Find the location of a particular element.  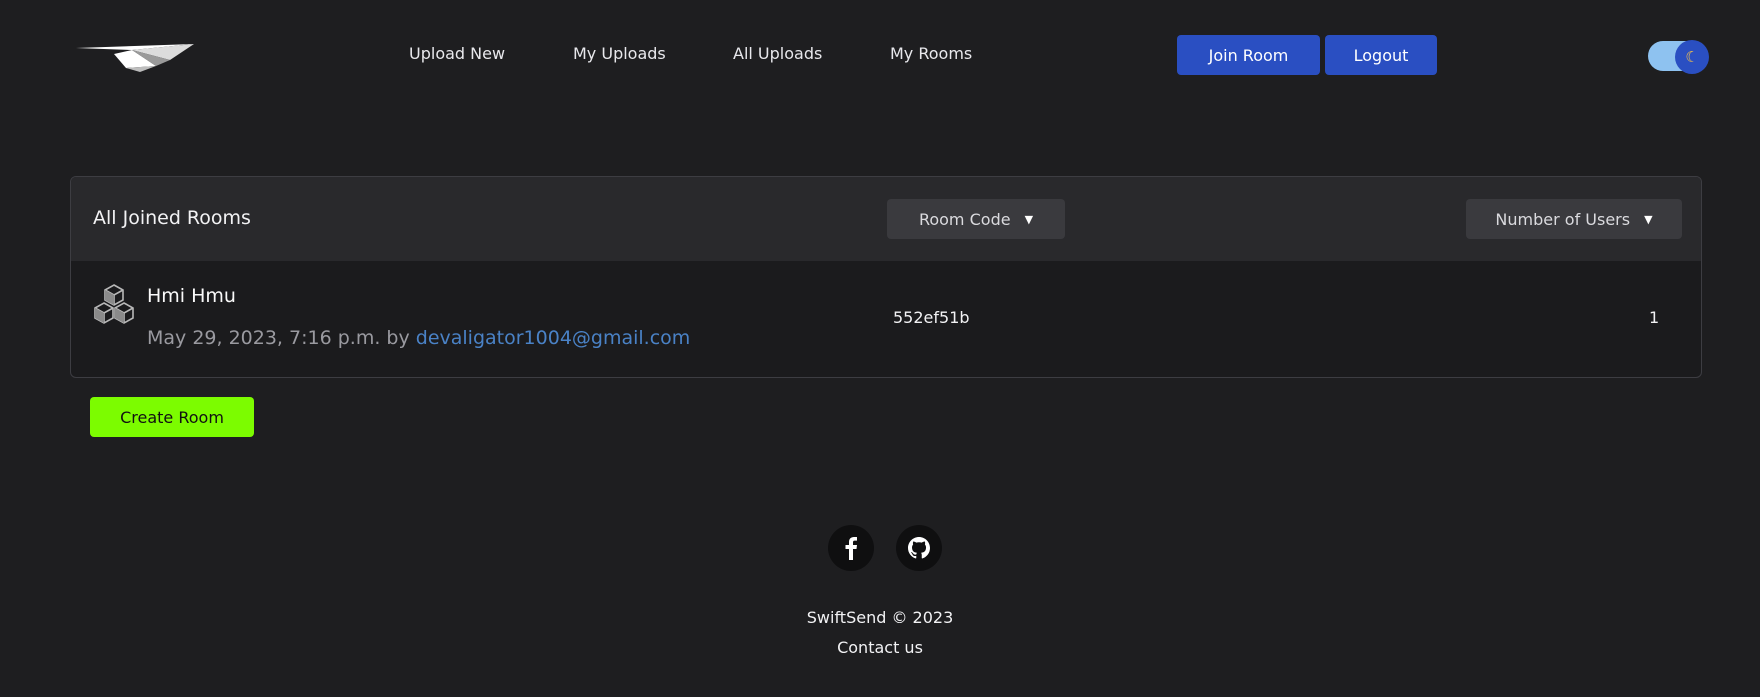

copyright-text: SwiftSend © 2023 is located at coordinates (880, 617).